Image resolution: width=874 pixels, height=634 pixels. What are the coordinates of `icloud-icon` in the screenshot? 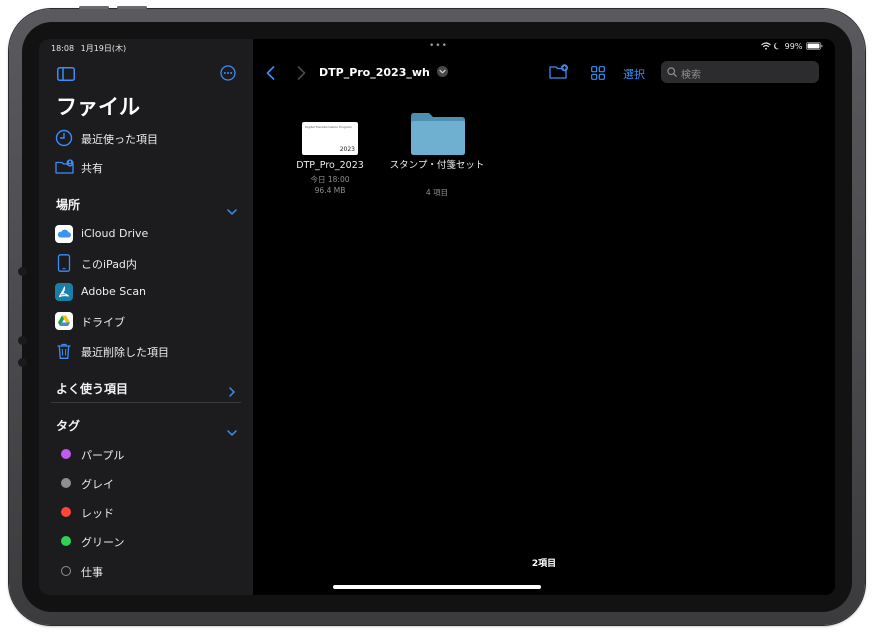 It's located at (64, 234).